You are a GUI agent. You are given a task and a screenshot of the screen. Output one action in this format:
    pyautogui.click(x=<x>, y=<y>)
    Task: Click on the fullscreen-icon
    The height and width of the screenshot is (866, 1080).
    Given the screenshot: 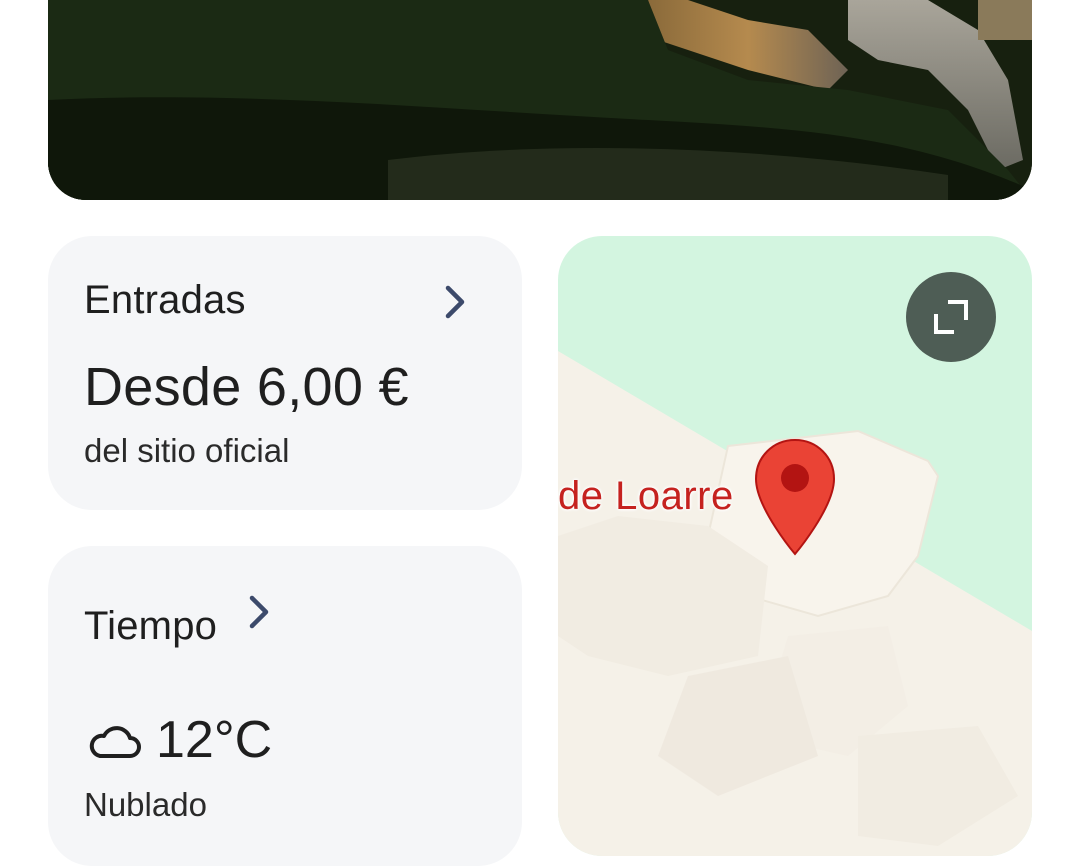 What is the action you would take?
    pyautogui.click(x=951, y=317)
    